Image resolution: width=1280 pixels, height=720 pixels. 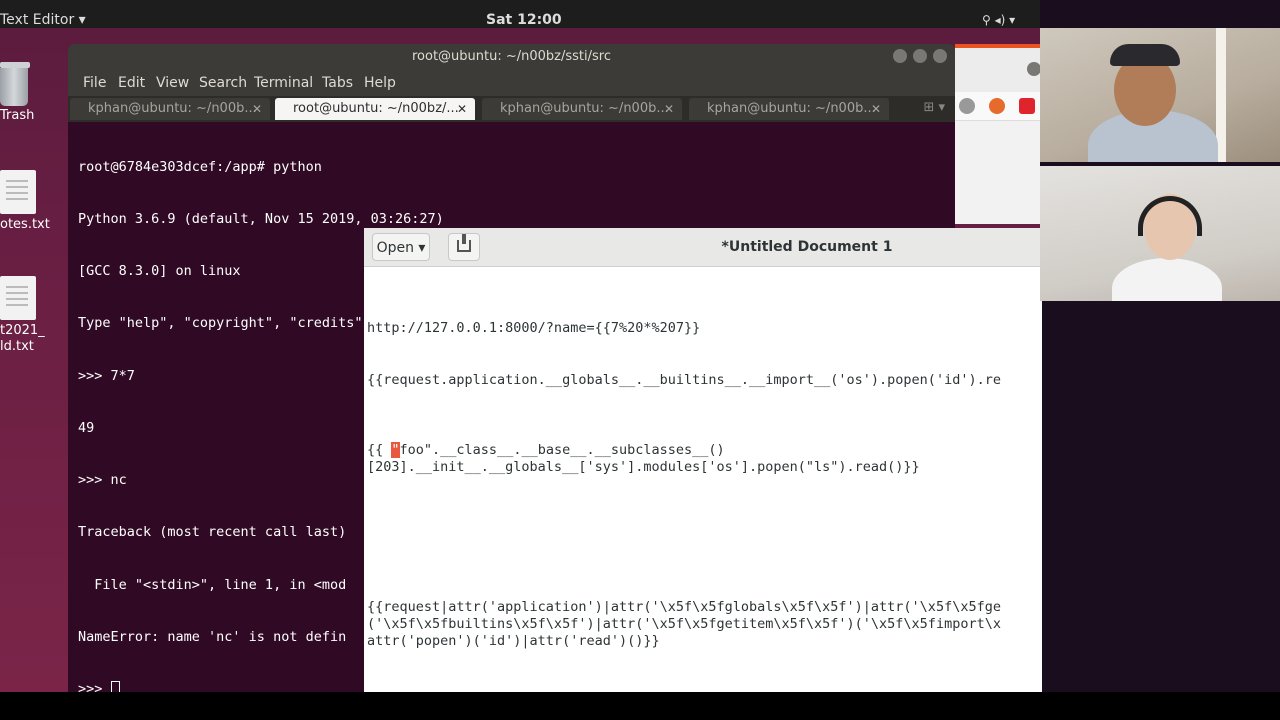 What do you see at coordinates (1170, 216) in the screenshot?
I see `headphones-icon` at bounding box center [1170, 216].